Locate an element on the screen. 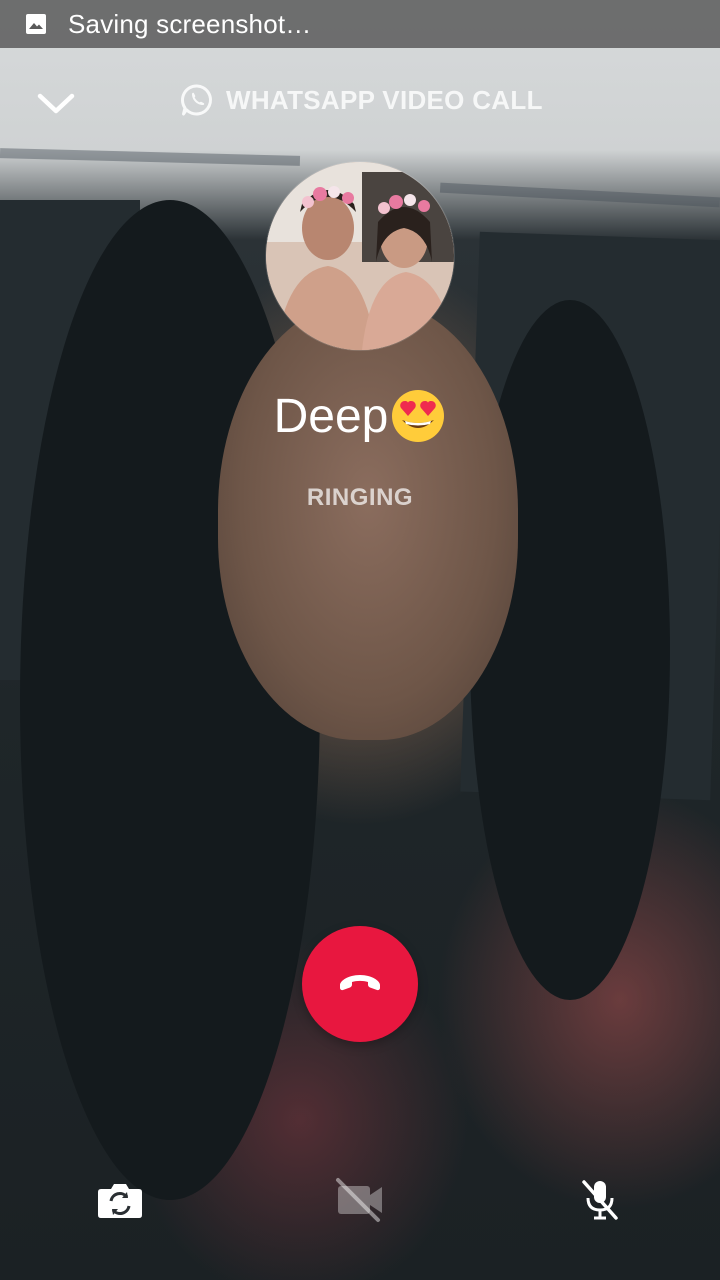 The image size is (720, 1280). video-toggle-button is located at coordinates (360, 1202).